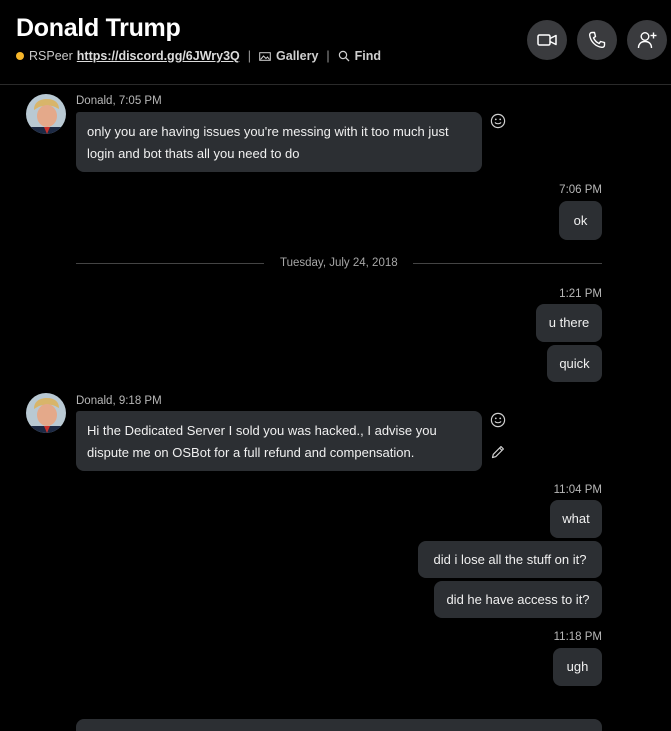  Describe the element at coordinates (297, 56) in the screenshot. I see `gallery-label: Gallery` at that location.